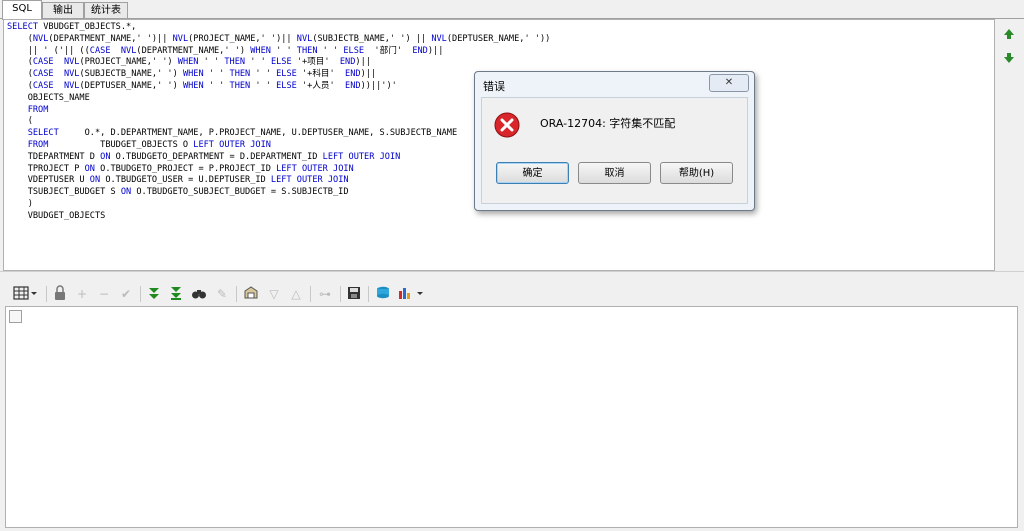  I want to click on editor-side-controls, so click(1009, 144).